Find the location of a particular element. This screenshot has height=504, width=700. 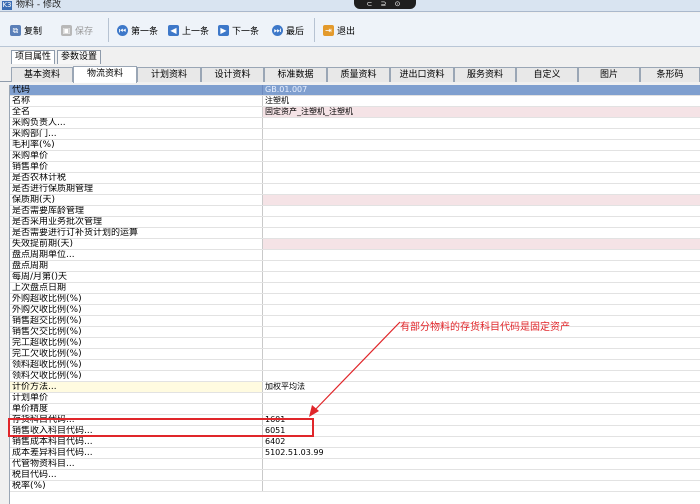

grid-row: 外购欠收比例(%) is located at coordinates (355, 310).